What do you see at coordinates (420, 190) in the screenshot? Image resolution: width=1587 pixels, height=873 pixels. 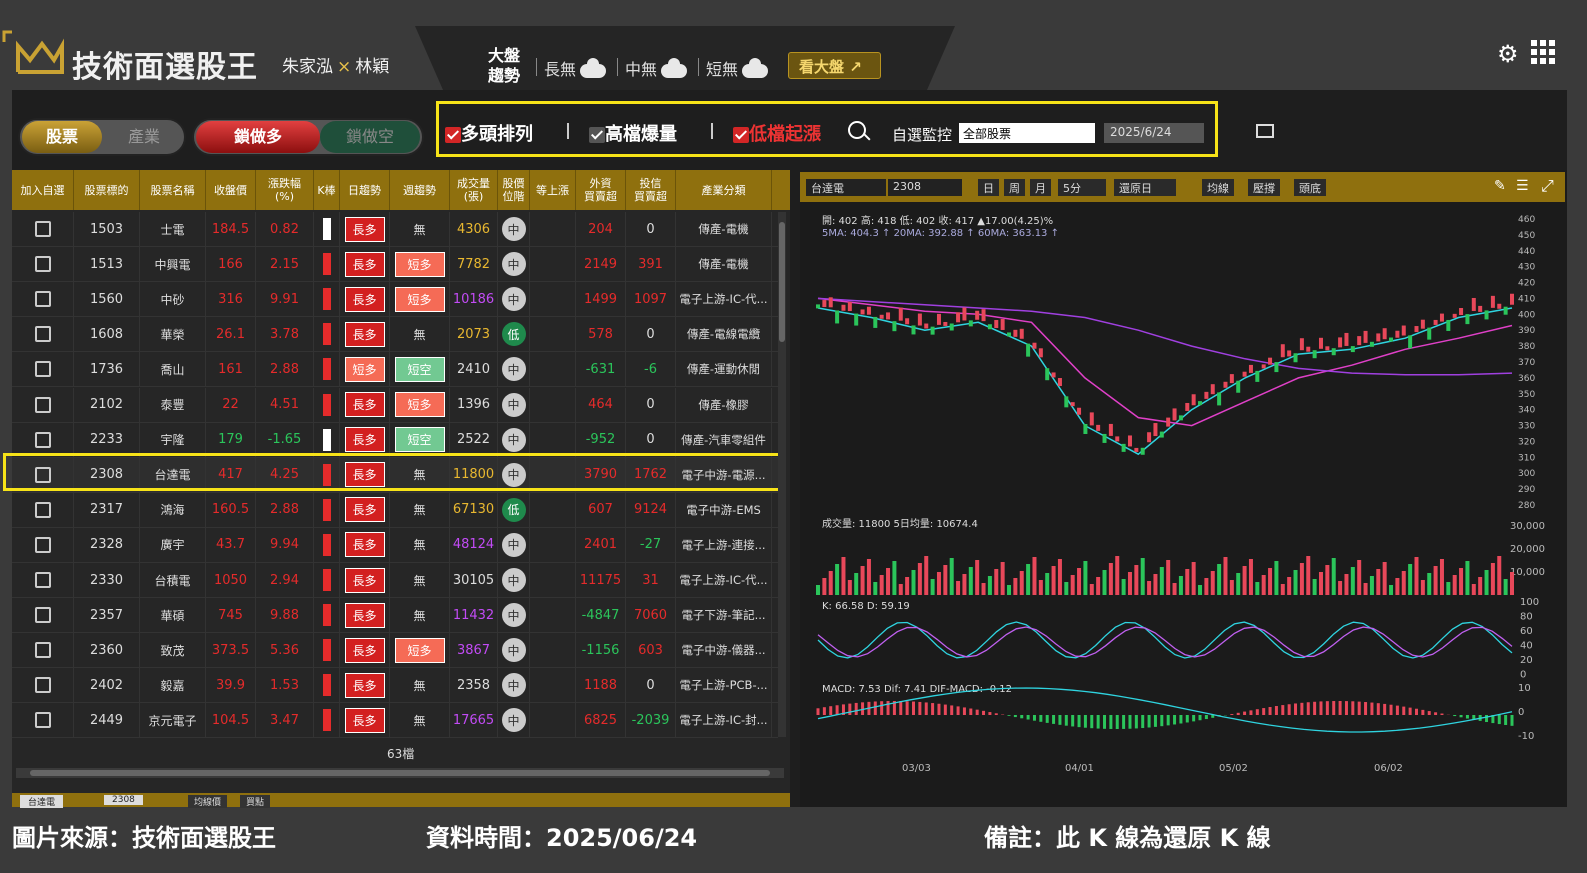 I see `column-header: 週趨勢` at bounding box center [420, 190].